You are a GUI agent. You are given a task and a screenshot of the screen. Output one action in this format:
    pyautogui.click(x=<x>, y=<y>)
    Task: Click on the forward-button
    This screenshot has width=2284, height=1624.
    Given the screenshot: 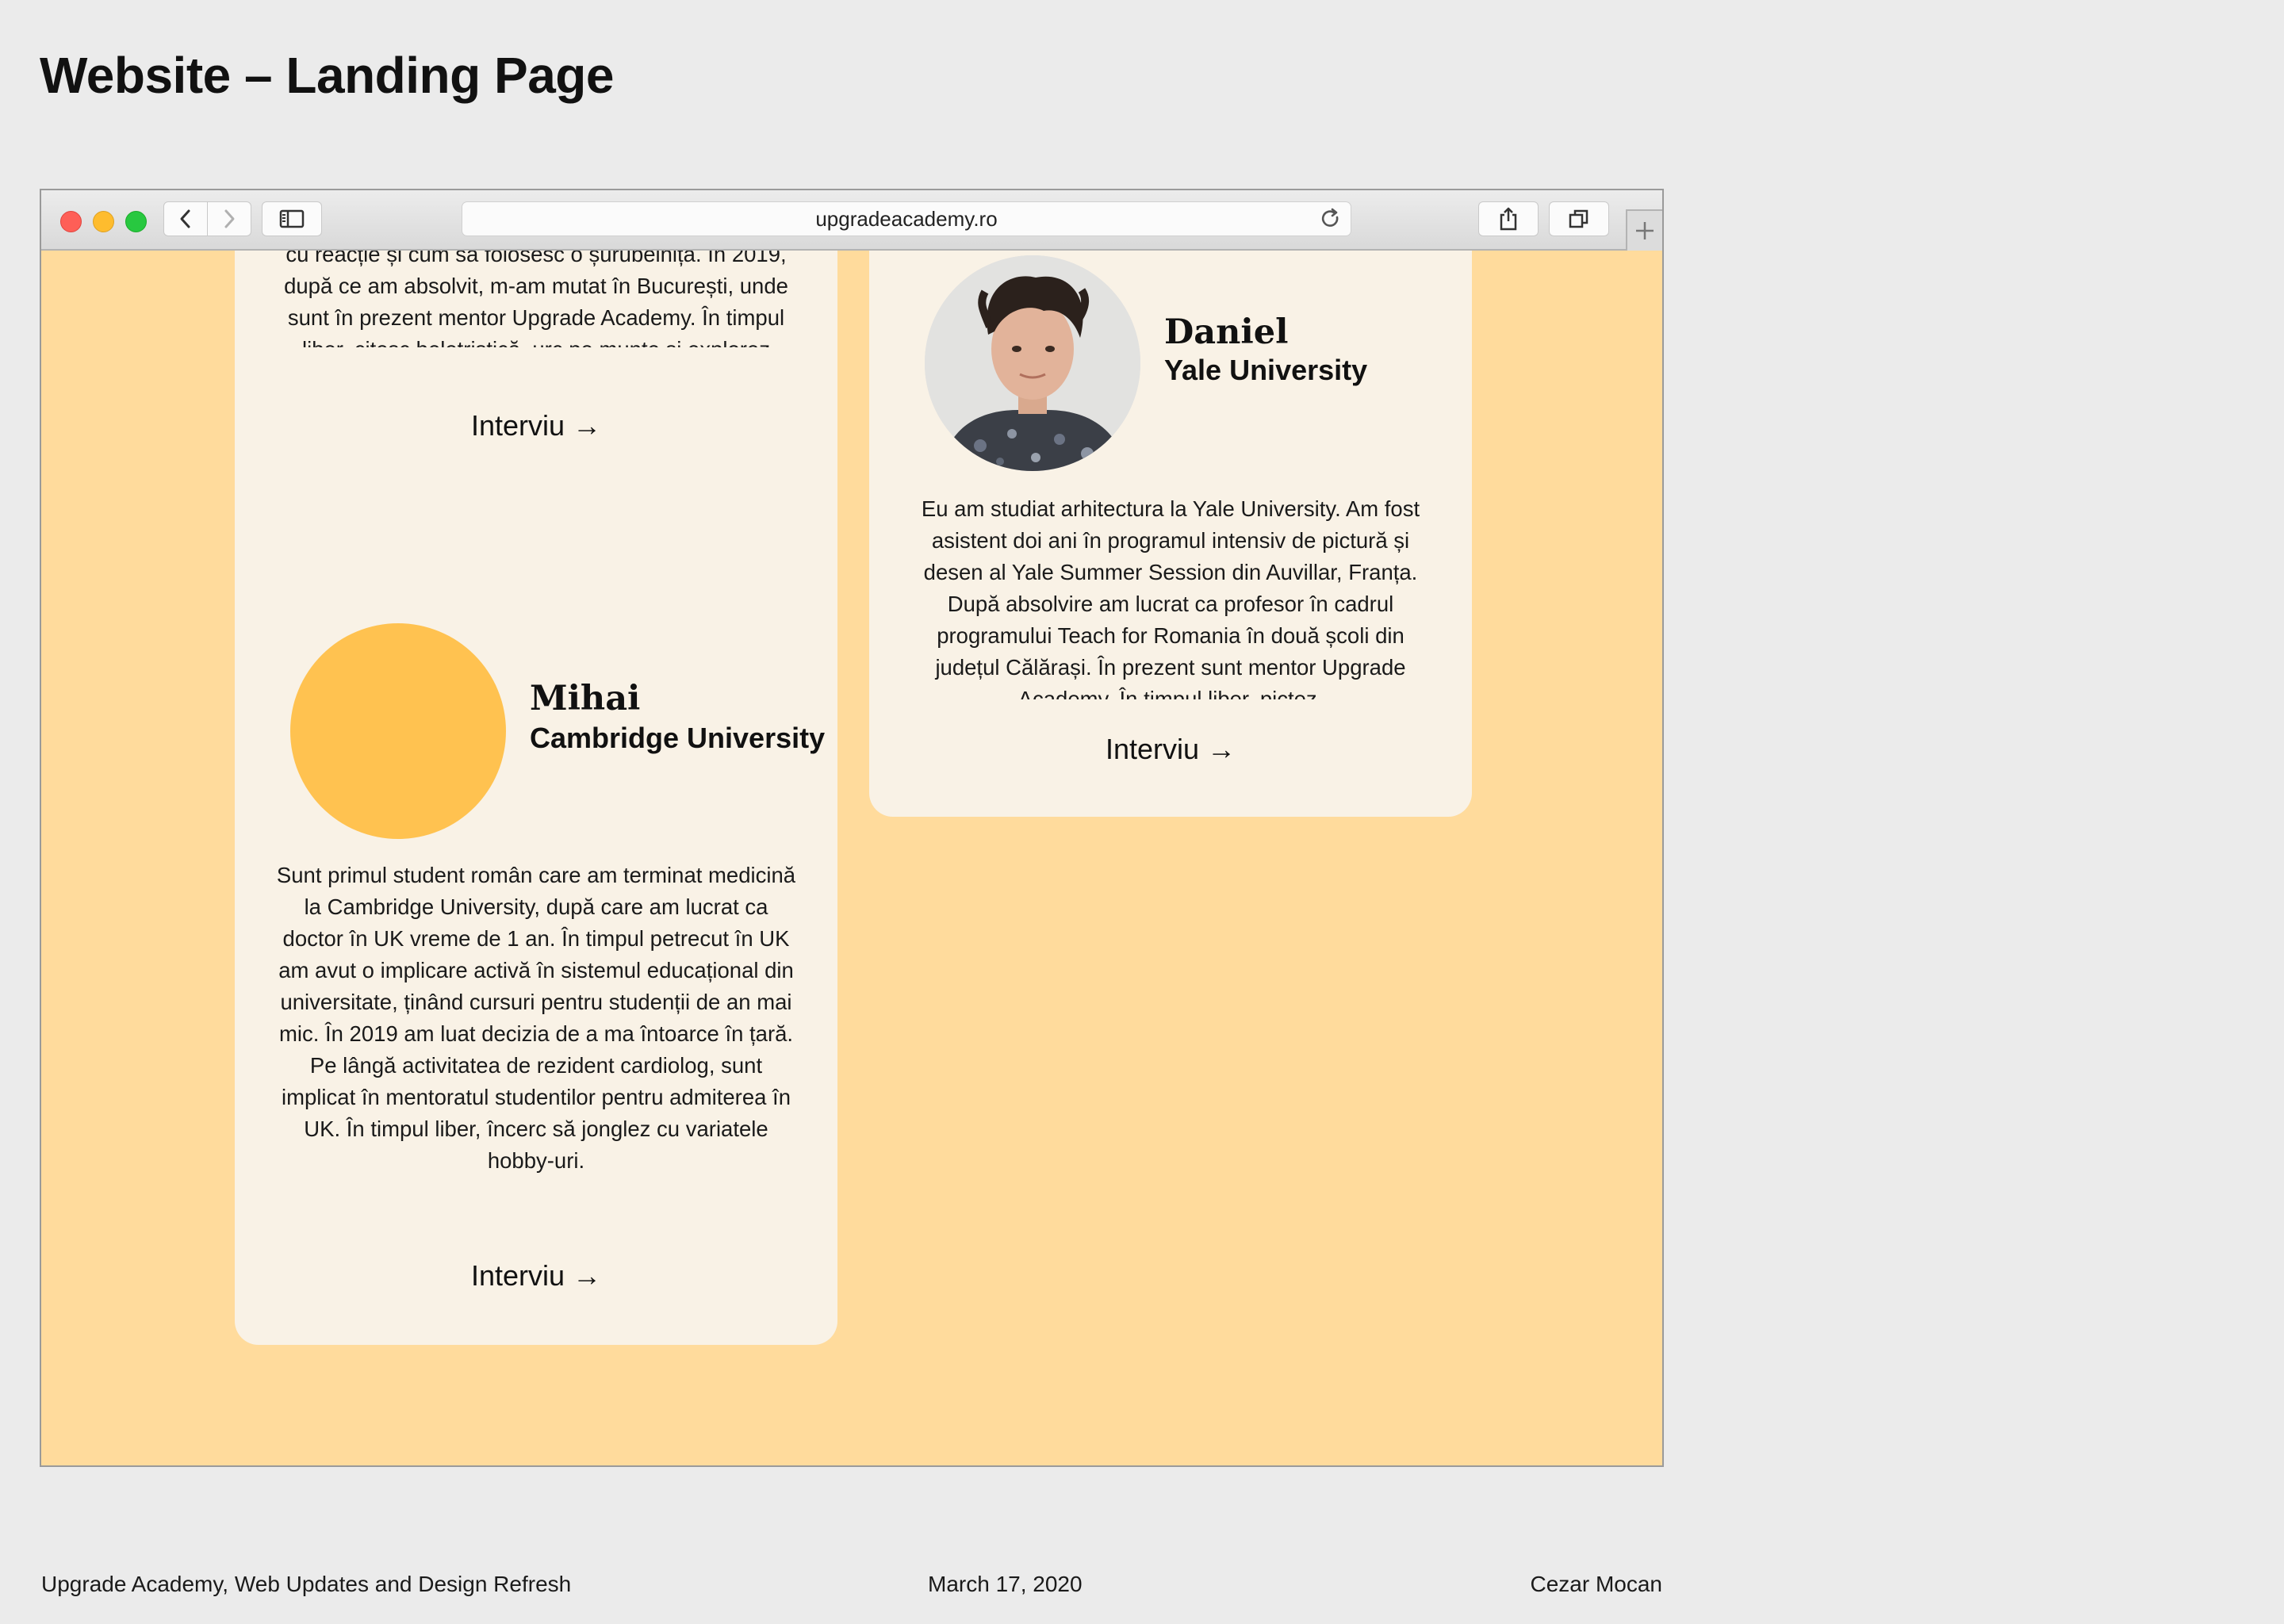 What is the action you would take?
    pyautogui.click(x=229, y=219)
    